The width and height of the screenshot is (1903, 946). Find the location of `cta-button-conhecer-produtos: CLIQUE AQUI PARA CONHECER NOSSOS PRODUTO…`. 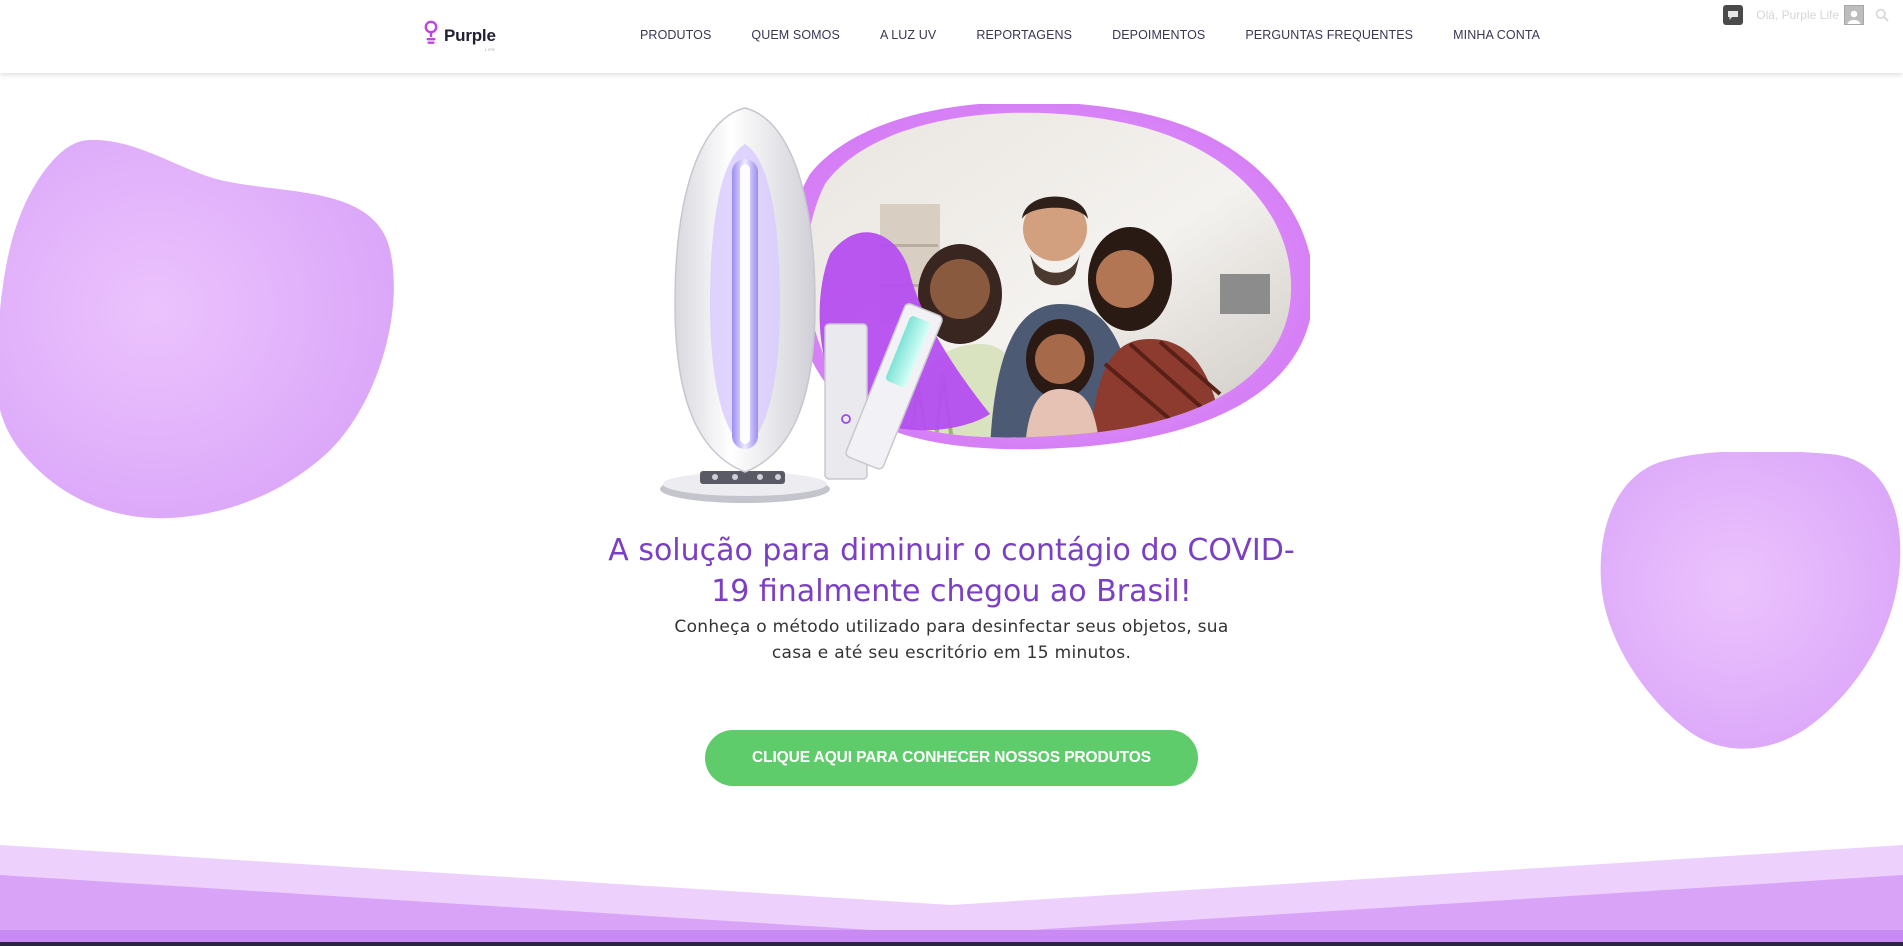

cta-button-conhecer-produtos: CLIQUE AQUI PARA CONHECER NOSSOS PRODUTO… is located at coordinates (951, 758).